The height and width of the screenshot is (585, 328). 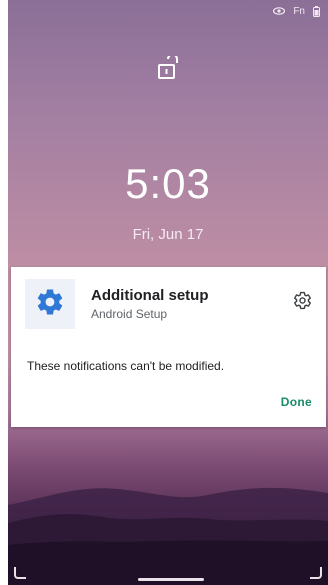 What do you see at coordinates (129, 314) in the screenshot?
I see `notification-subtitle: Android Setup` at bounding box center [129, 314].